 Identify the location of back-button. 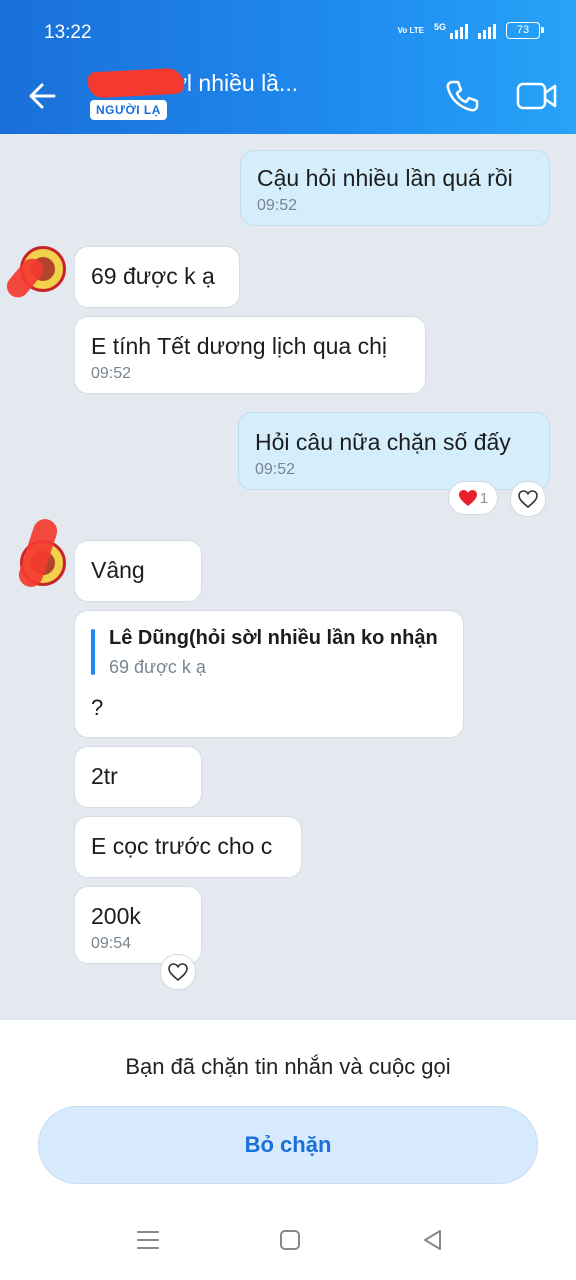
(44, 96).